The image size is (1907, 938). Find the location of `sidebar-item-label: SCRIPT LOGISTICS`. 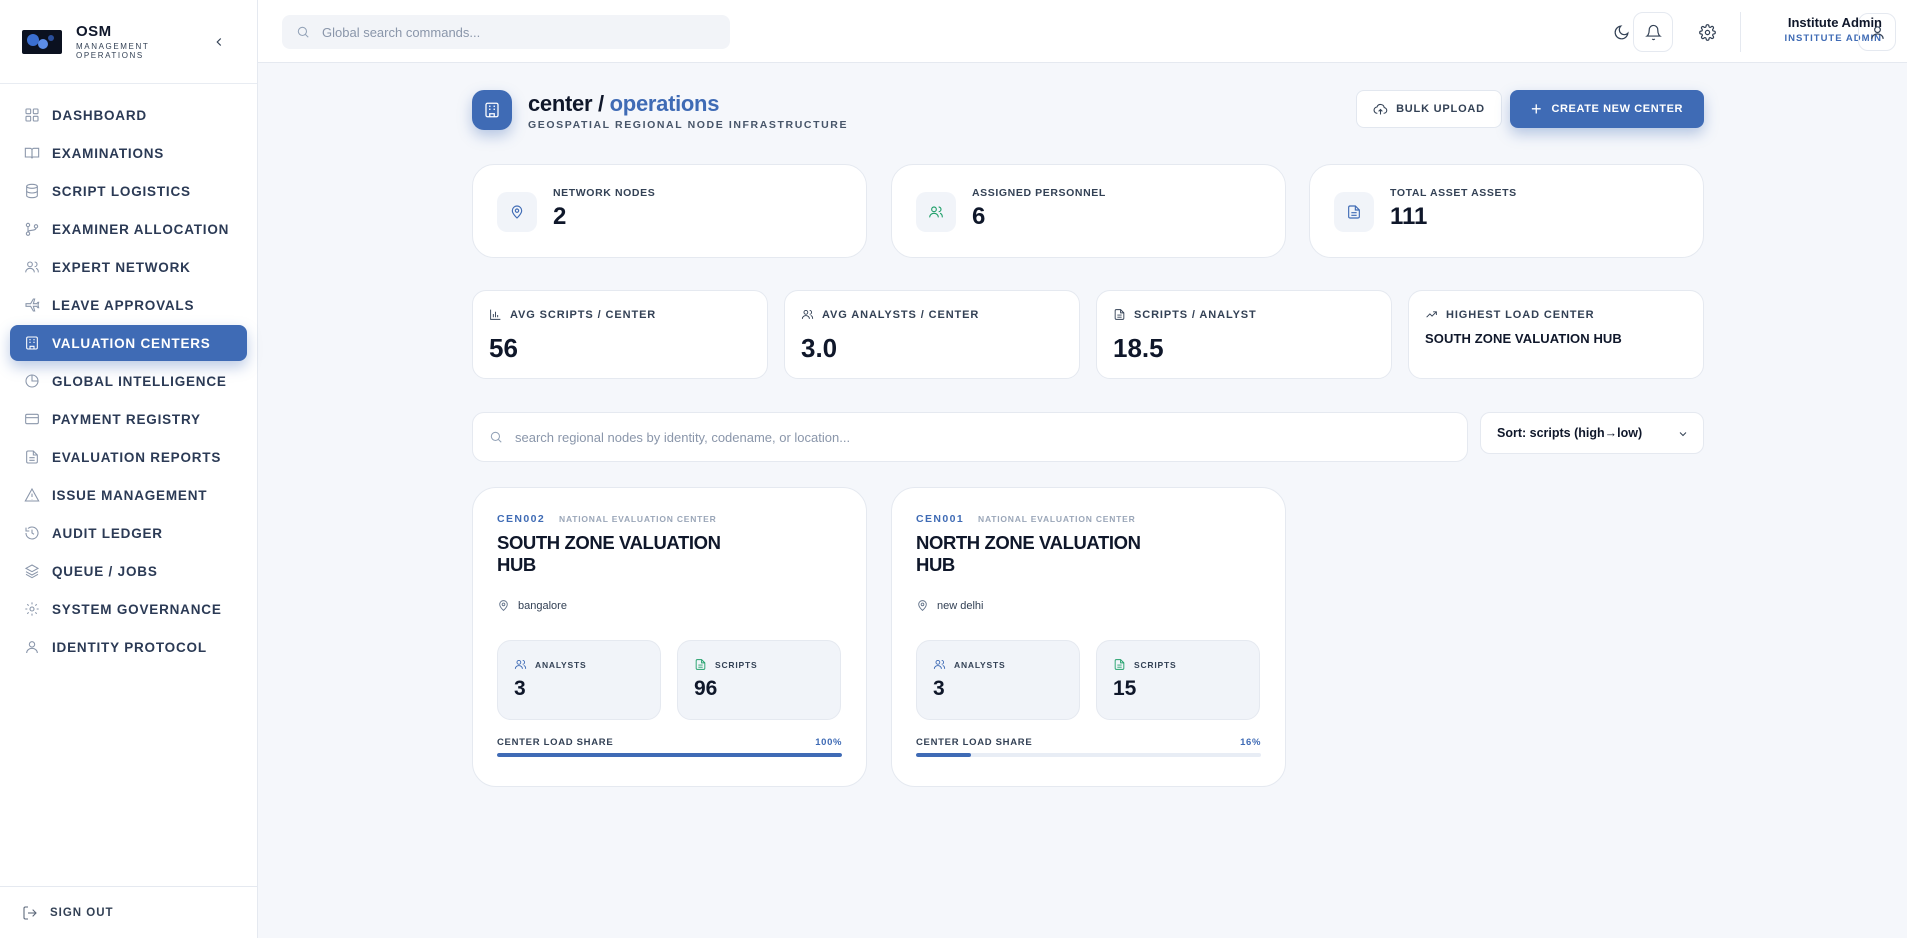

sidebar-item-label: SCRIPT LOGISTICS is located at coordinates (121, 191).